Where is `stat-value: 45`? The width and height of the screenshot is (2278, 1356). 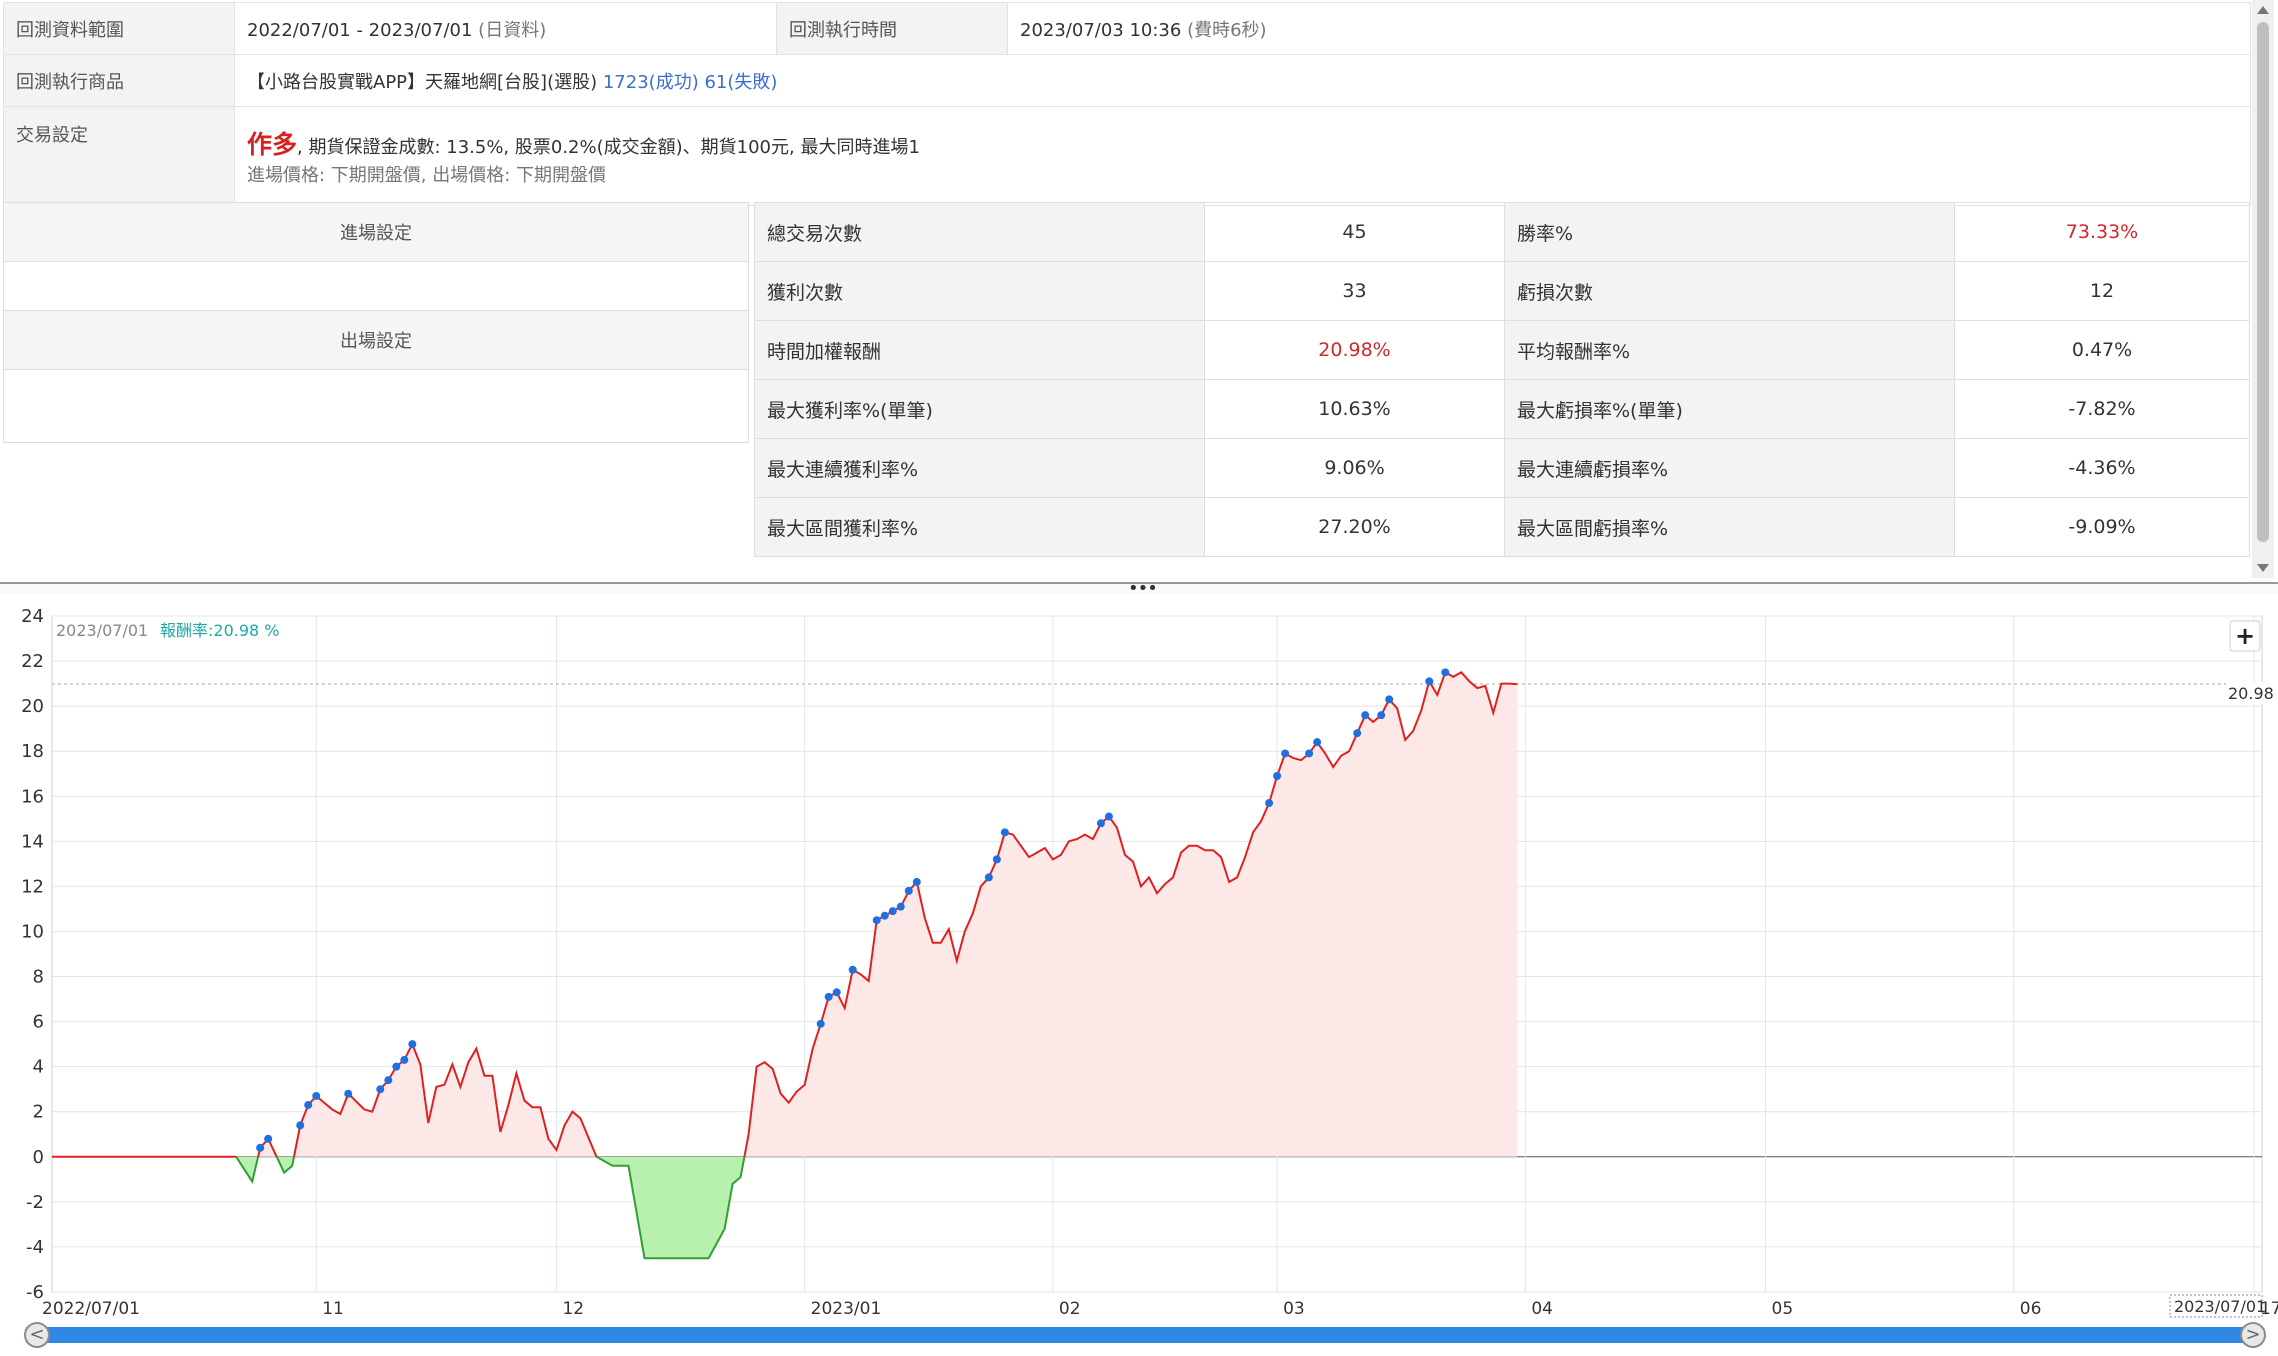
stat-value: 45 is located at coordinates (1354, 232).